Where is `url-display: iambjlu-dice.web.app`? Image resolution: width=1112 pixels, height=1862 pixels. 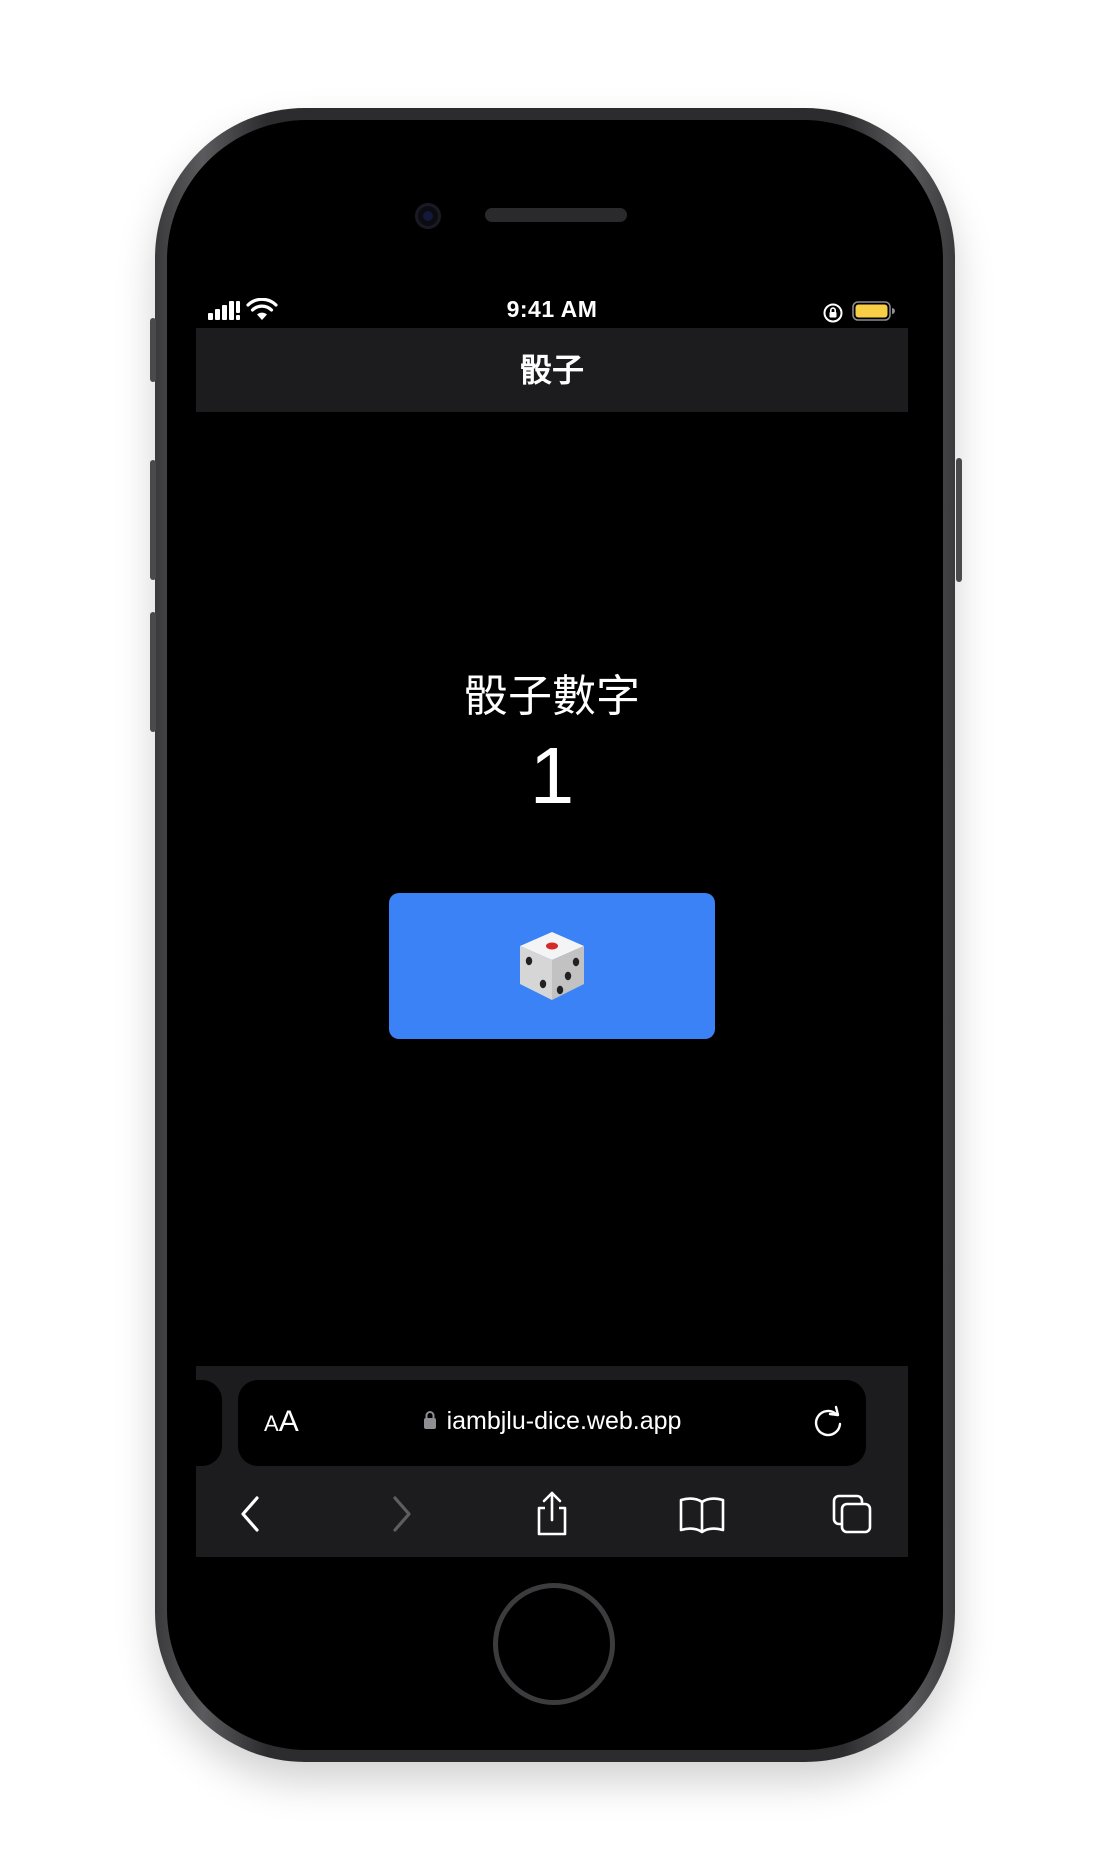
url-display: iambjlu-dice.web.app is located at coordinates (552, 1421).